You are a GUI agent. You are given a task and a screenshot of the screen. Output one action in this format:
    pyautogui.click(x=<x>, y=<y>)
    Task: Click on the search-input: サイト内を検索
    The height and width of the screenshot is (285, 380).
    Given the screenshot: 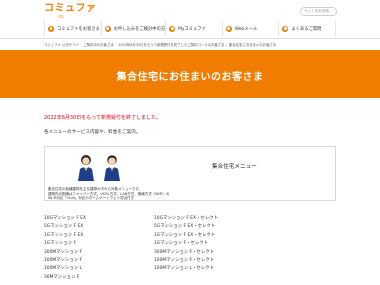 What is the action you would take?
    pyautogui.click(x=318, y=11)
    